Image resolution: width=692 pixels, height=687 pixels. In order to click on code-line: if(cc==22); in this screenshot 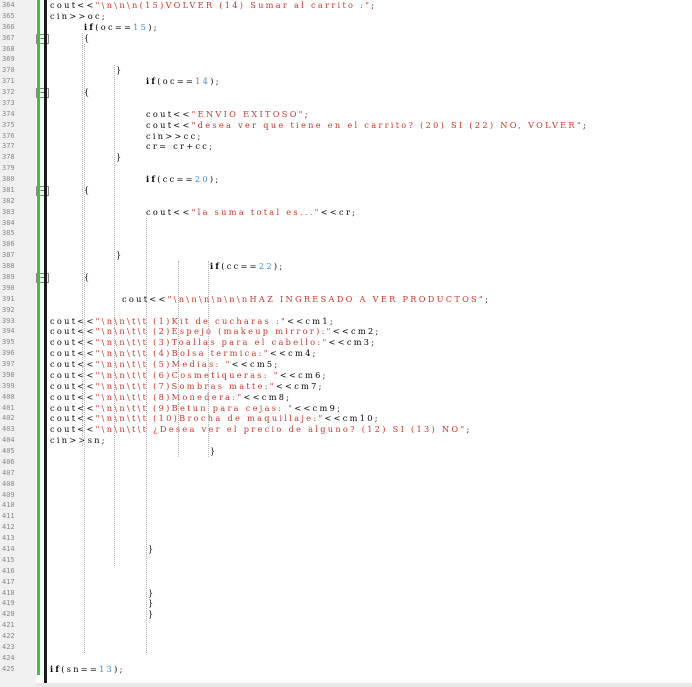, I will do `click(247, 266)`.